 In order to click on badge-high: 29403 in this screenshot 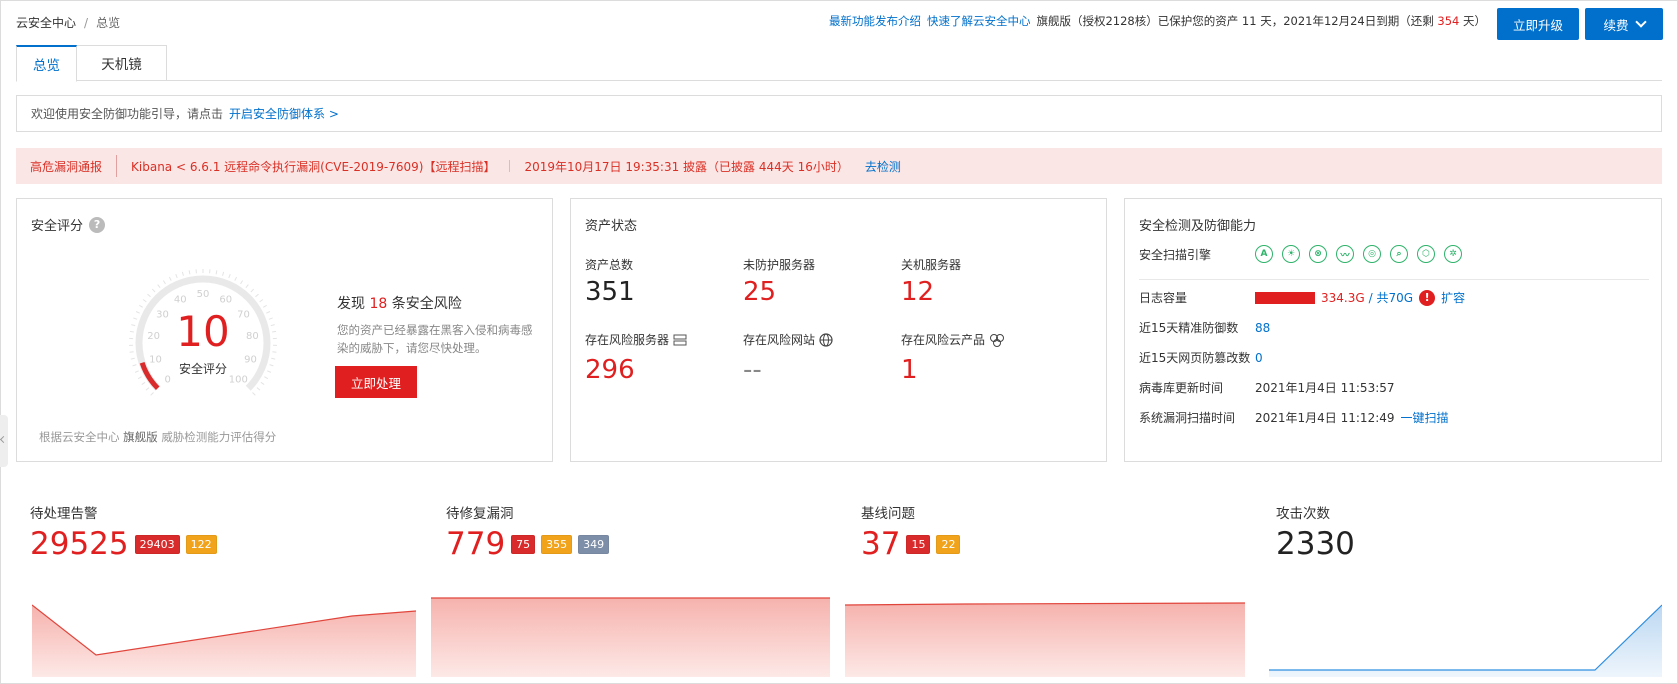, I will do `click(157, 545)`.